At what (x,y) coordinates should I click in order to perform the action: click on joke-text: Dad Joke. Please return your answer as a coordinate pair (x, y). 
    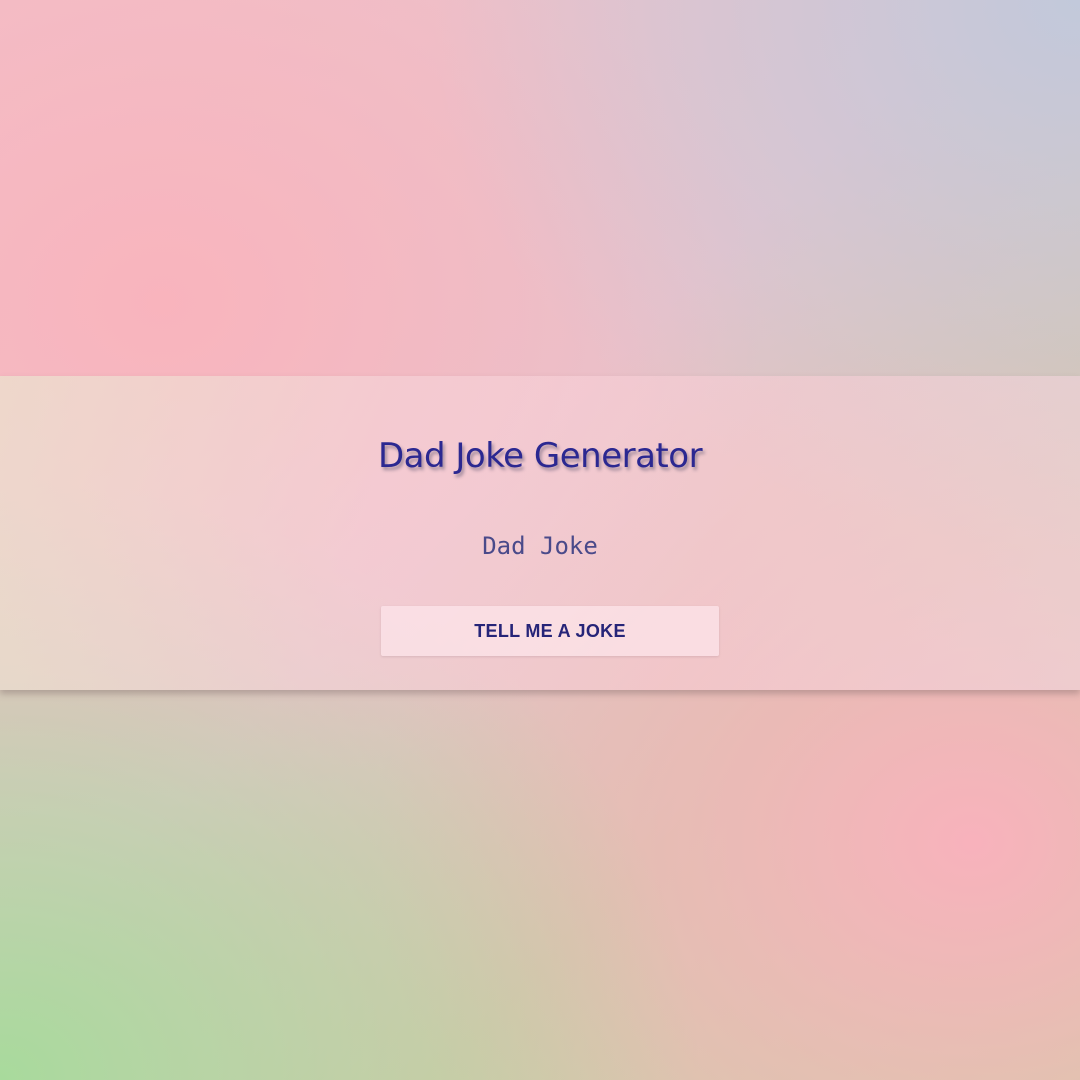
    Looking at the image, I should click on (540, 546).